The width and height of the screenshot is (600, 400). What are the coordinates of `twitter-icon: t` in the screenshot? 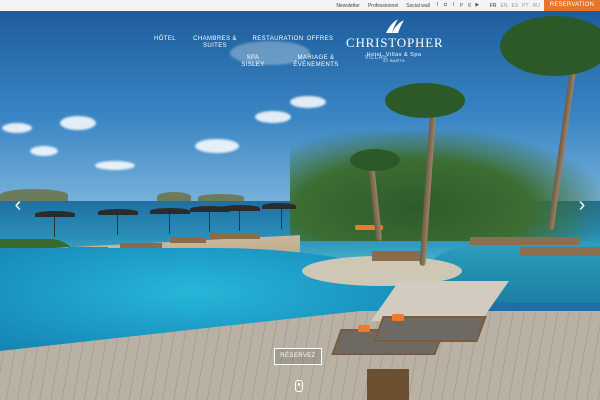 It's located at (453, 5).